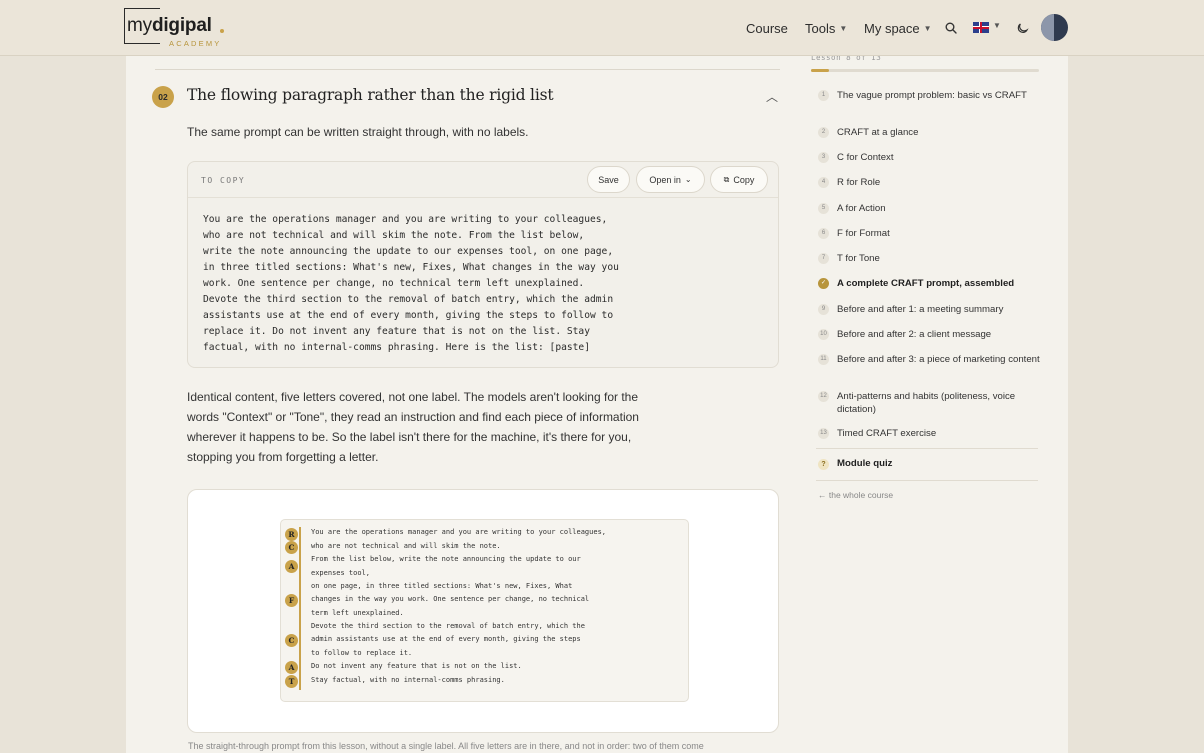 This screenshot has height=753, width=1204. What do you see at coordinates (1054, 27) in the screenshot?
I see `avatar` at bounding box center [1054, 27].